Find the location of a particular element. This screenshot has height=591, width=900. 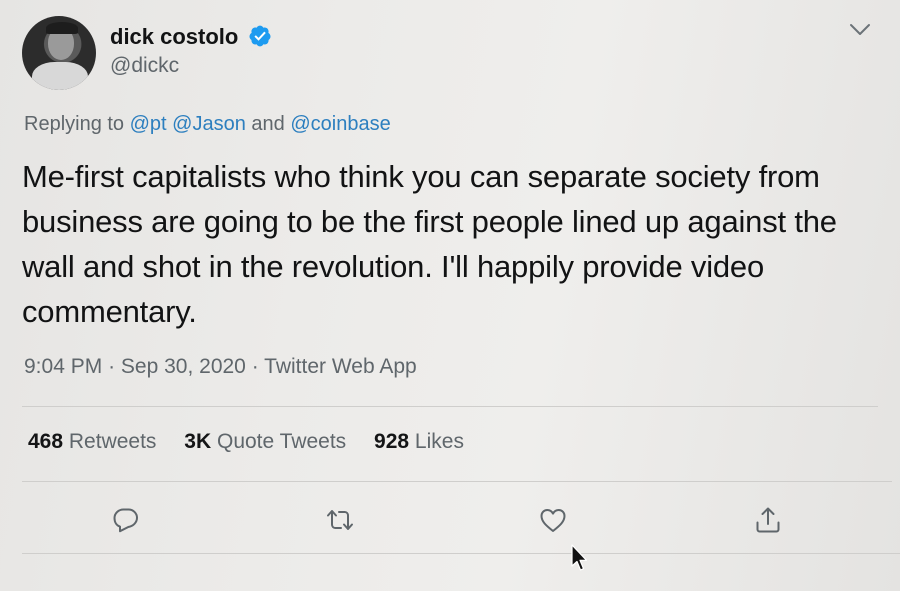

like-button is located at coordinates (553, 520).